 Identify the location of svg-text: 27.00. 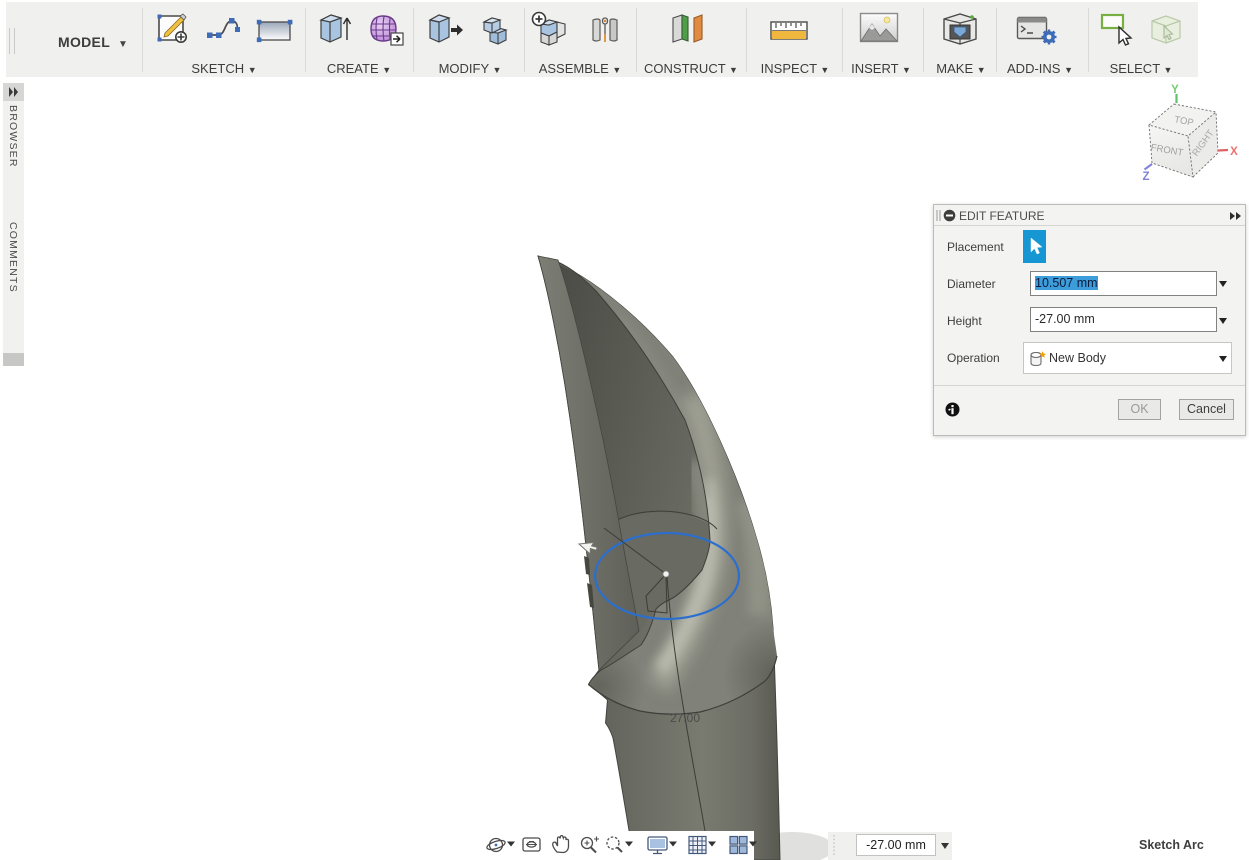
(685, 718).